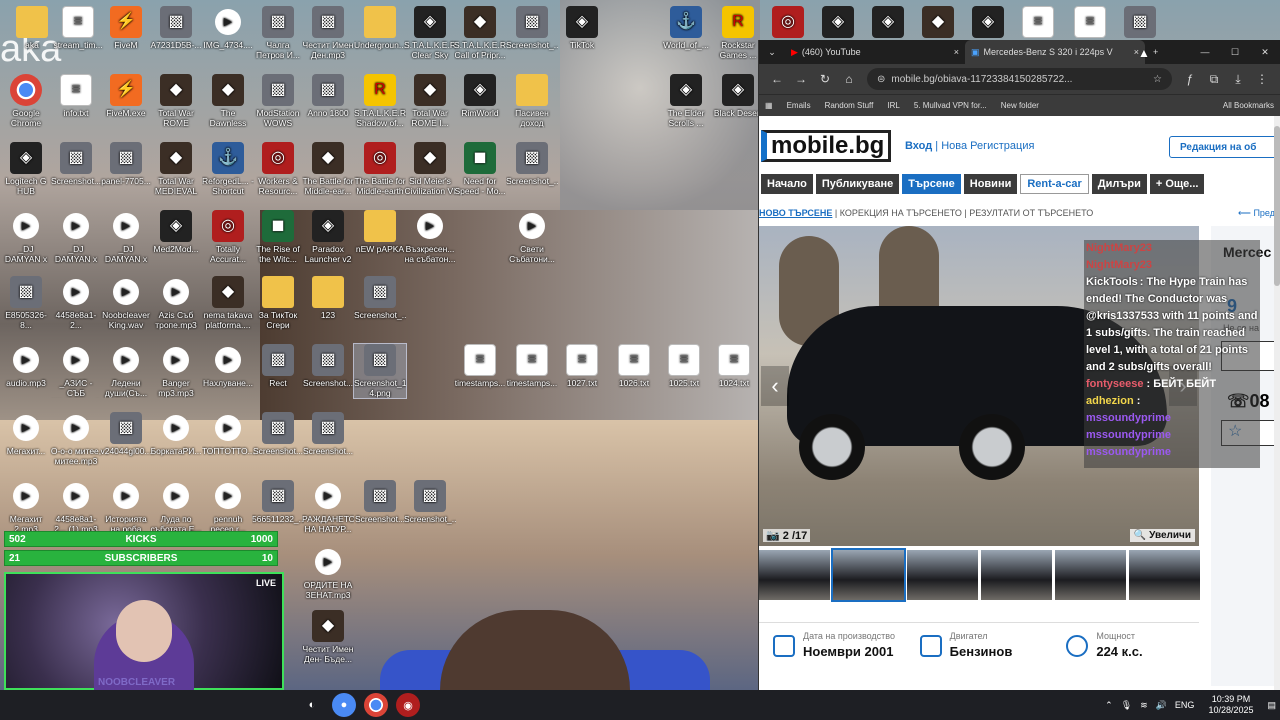  Describe the element at coordinates (328, 573) in the screenshot. I see `desktop-icon: ▶ ОРДИТЕ НА ЗЕНАТ.mp3` at that location.